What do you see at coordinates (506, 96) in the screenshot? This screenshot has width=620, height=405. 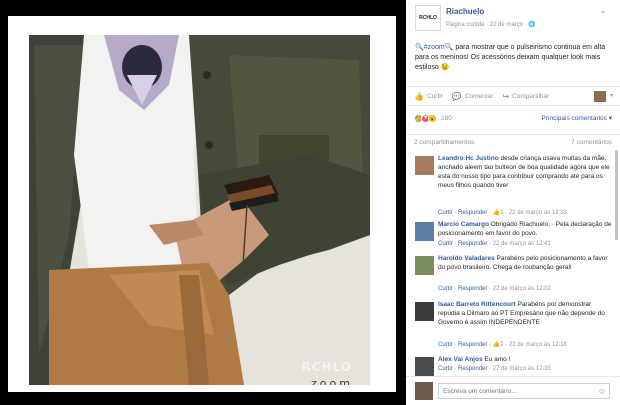 I see `share-arrow-icon: ↪` at bounding box center [506, 96].